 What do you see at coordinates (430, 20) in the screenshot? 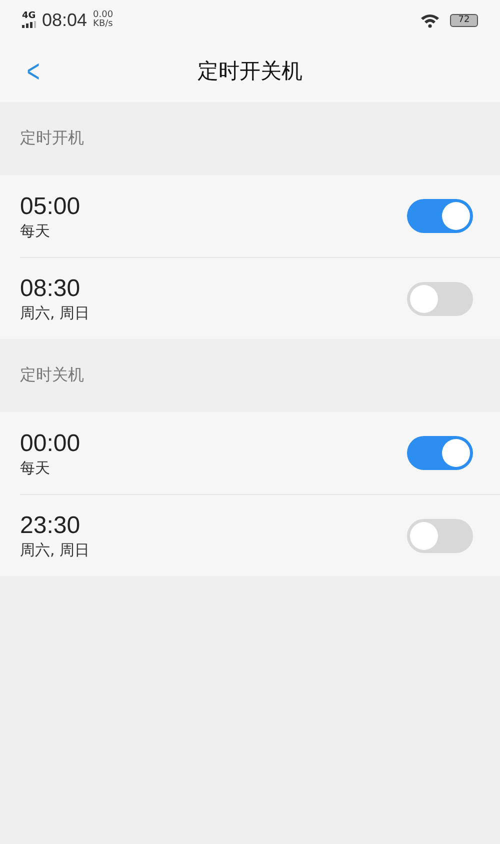
I see `wifi-icon` at bounding box center [430, 20].